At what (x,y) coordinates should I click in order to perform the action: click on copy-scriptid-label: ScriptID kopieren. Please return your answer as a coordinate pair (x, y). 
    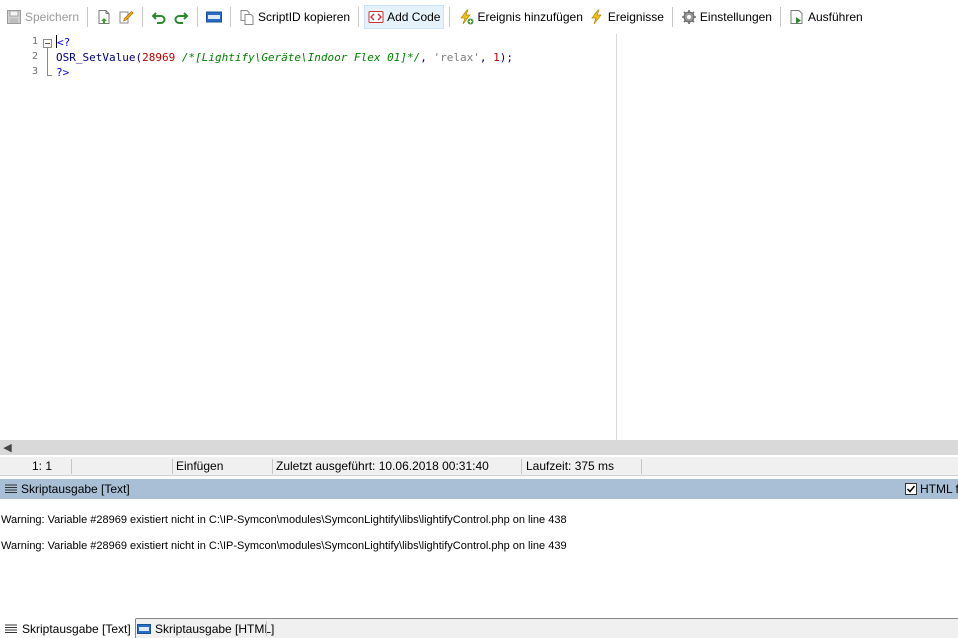
    Looking at the image, I should click on (304, 17).